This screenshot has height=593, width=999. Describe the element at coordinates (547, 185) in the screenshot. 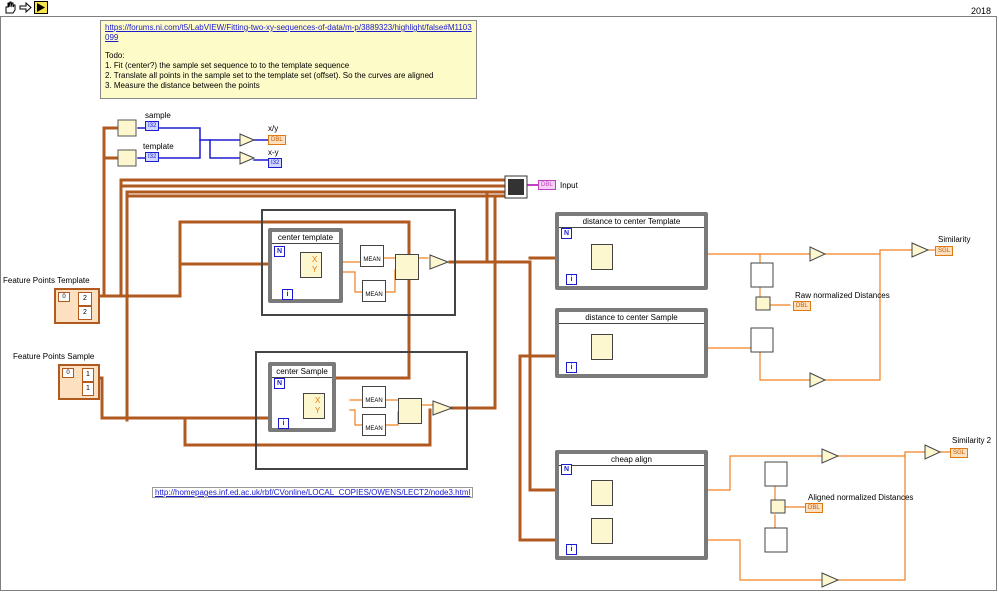

I see `input-indicator: DBL` at that location.